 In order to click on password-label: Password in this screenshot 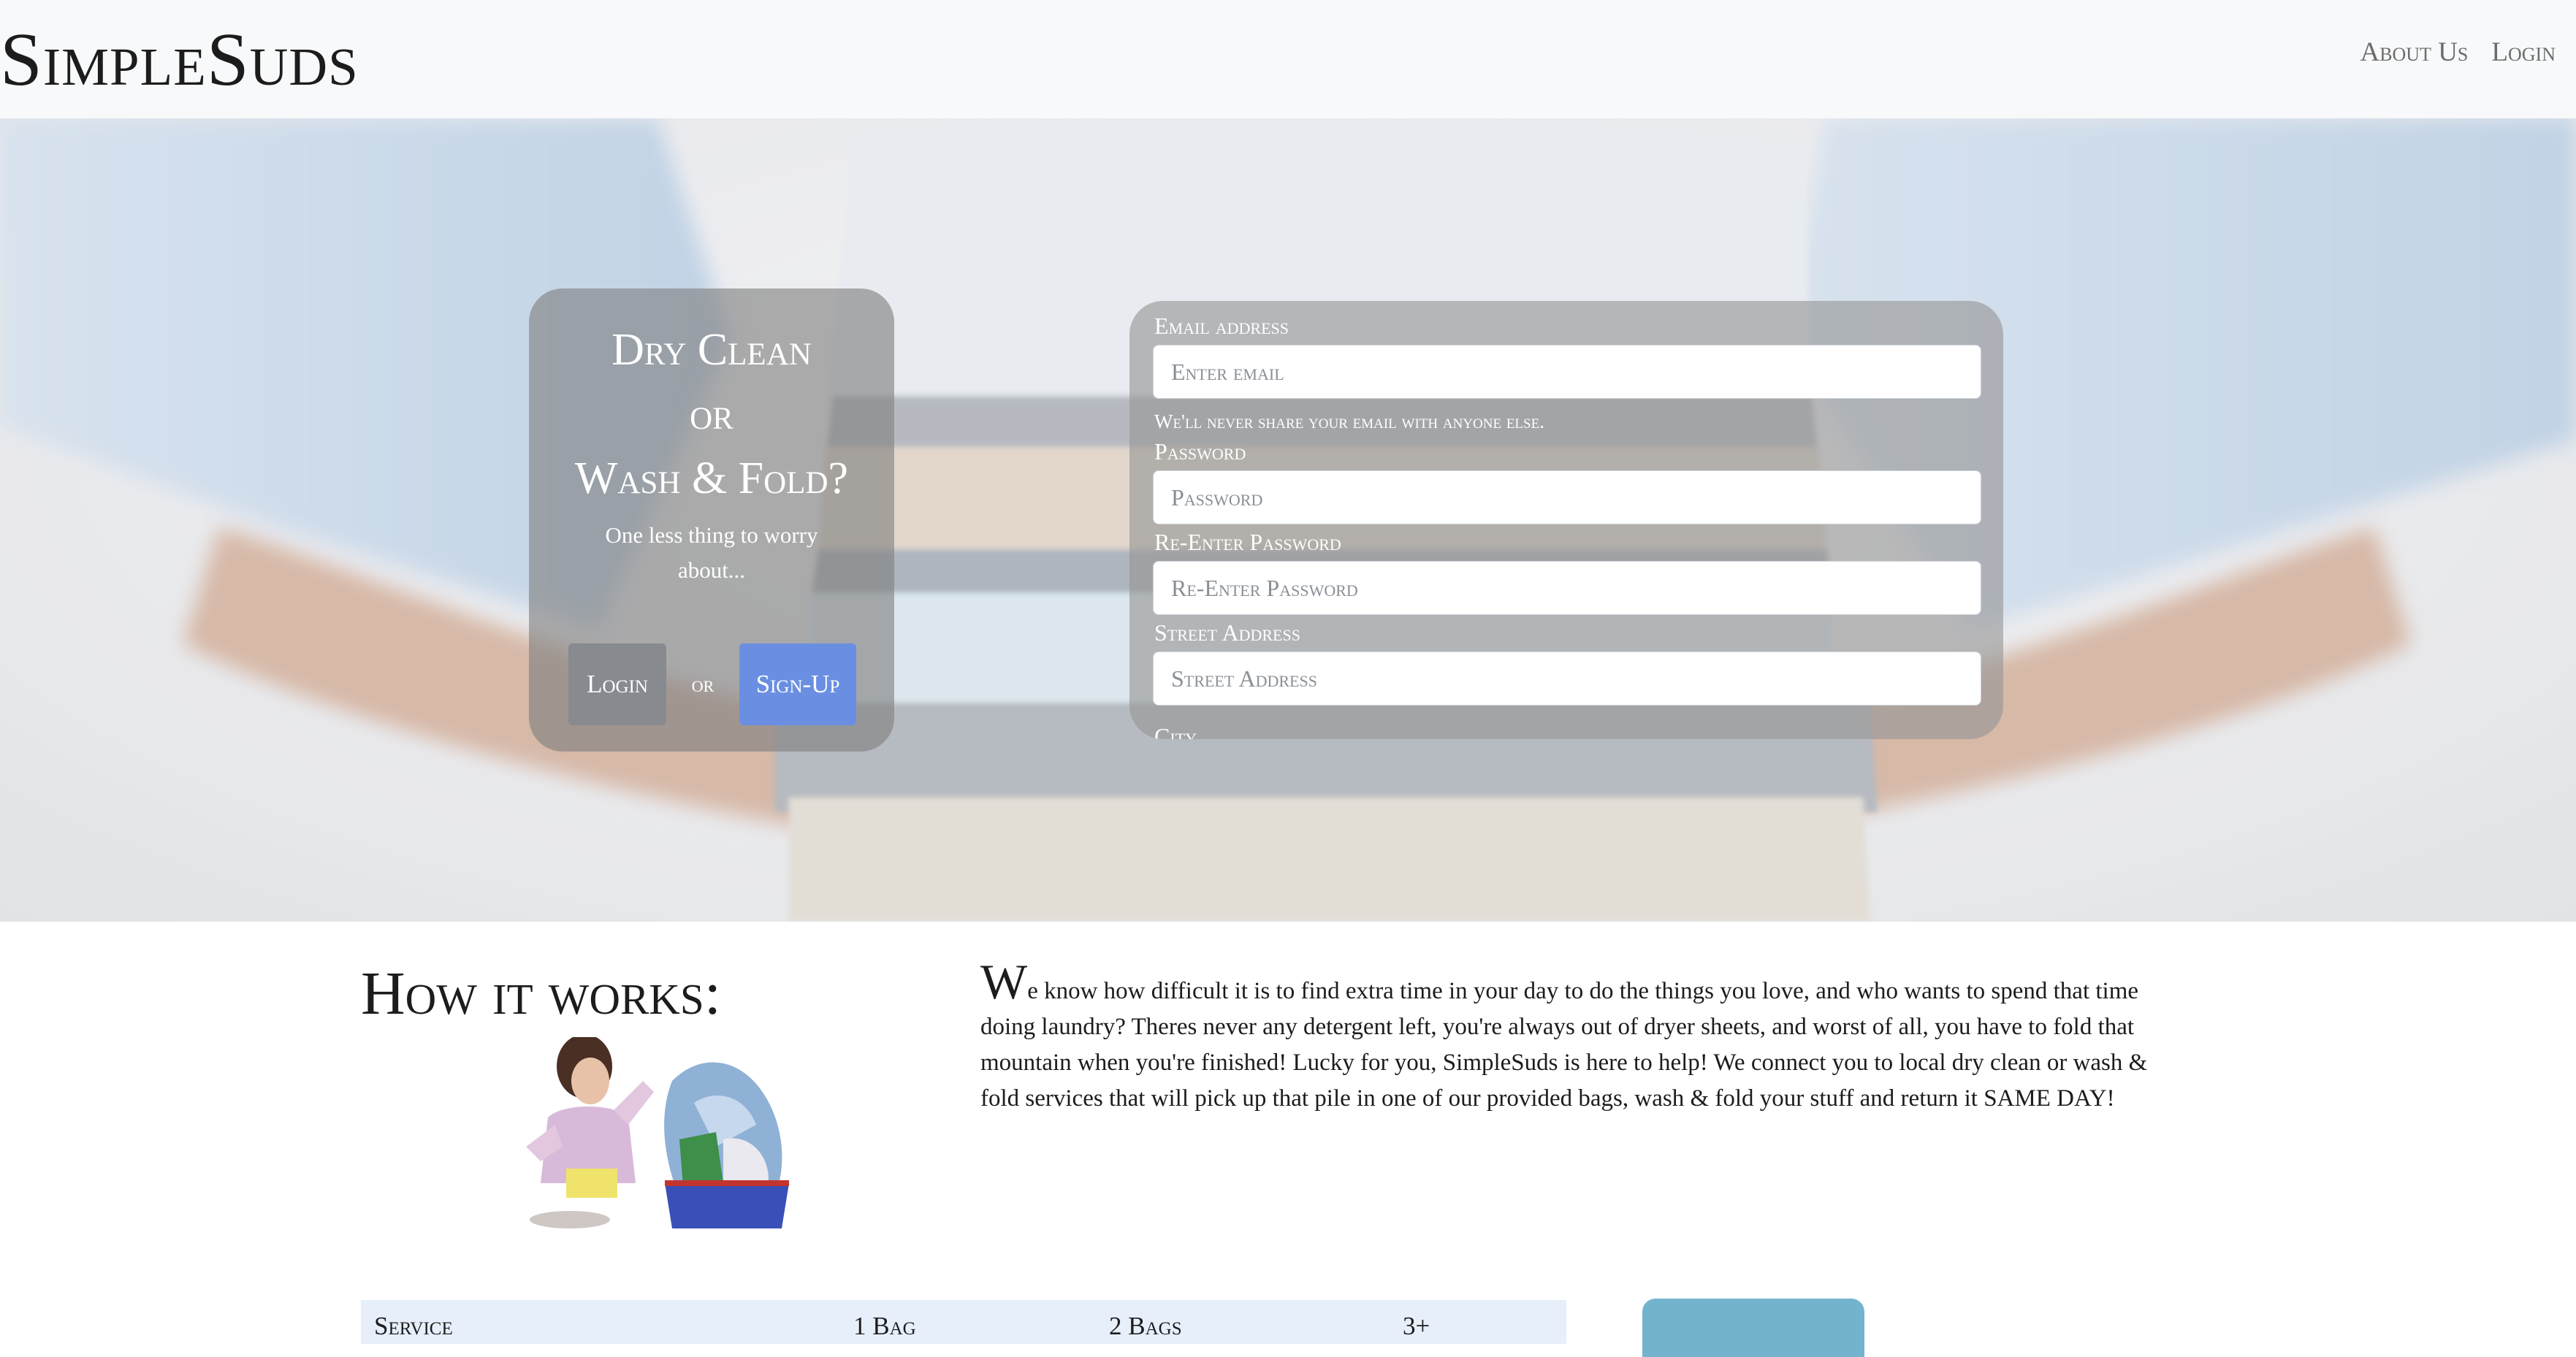, I will do `click(1200, 451)`.